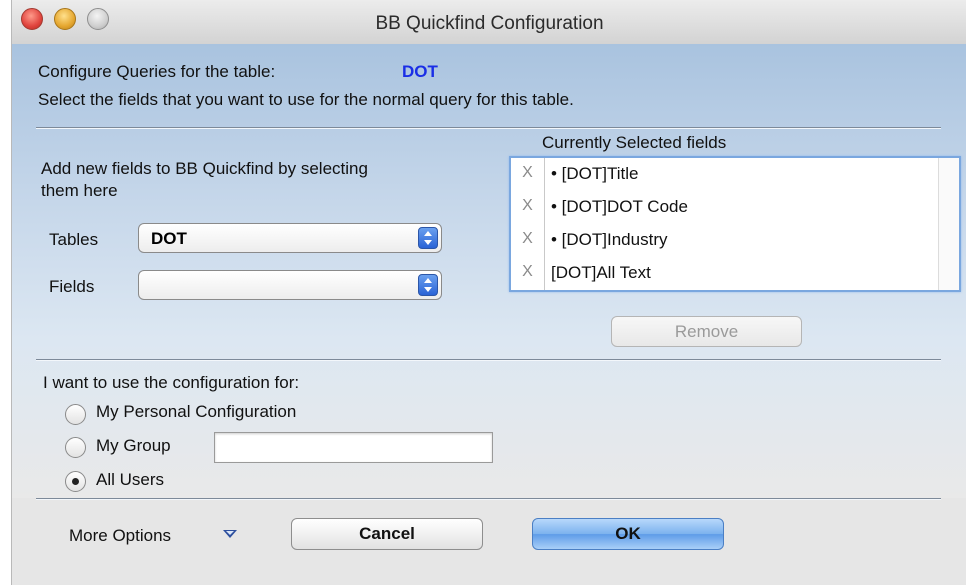 The height and width of the screenshot is (585, 966). What do you see at coordinates (601, 272) in the screenshot?
I see `list-item-label: [DOT]All Text` at bounding box center [601, 272].